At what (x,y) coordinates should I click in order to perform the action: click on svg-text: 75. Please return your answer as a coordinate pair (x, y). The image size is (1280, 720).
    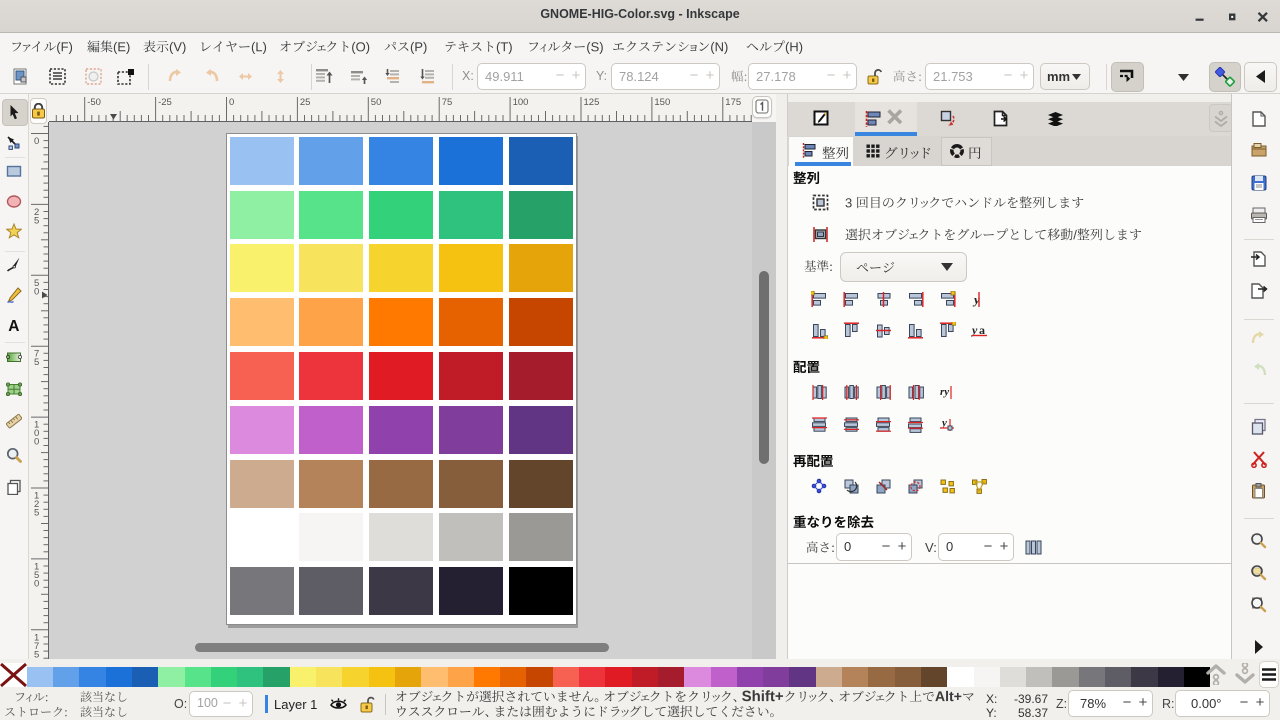
    Looking at the image, I should click on (447, 102).